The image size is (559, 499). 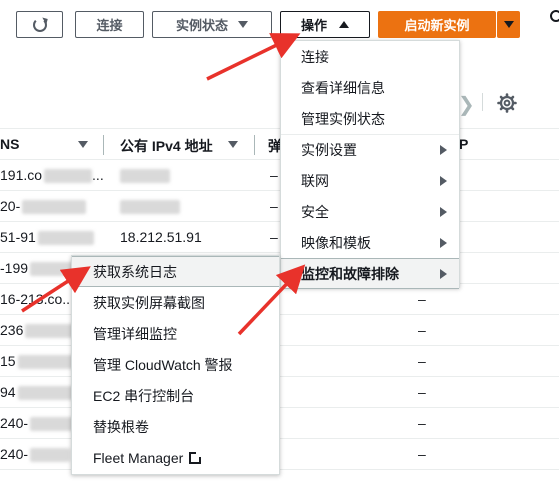 I want to click on submenu-item: 获取系统日志, so click(x=175, y=271).